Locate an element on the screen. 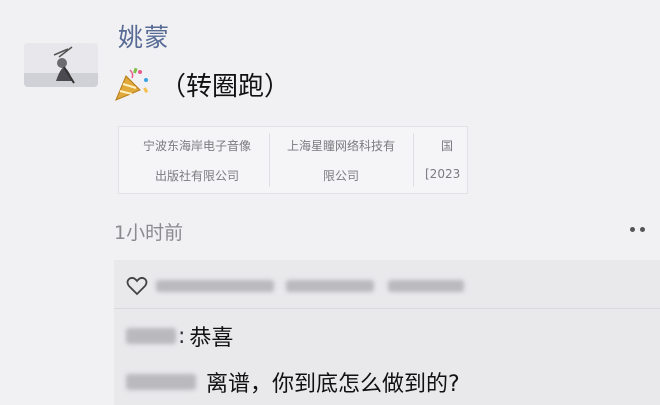 This screenshot has width=660, height=405. avatar is located at coordinates (61, 65).